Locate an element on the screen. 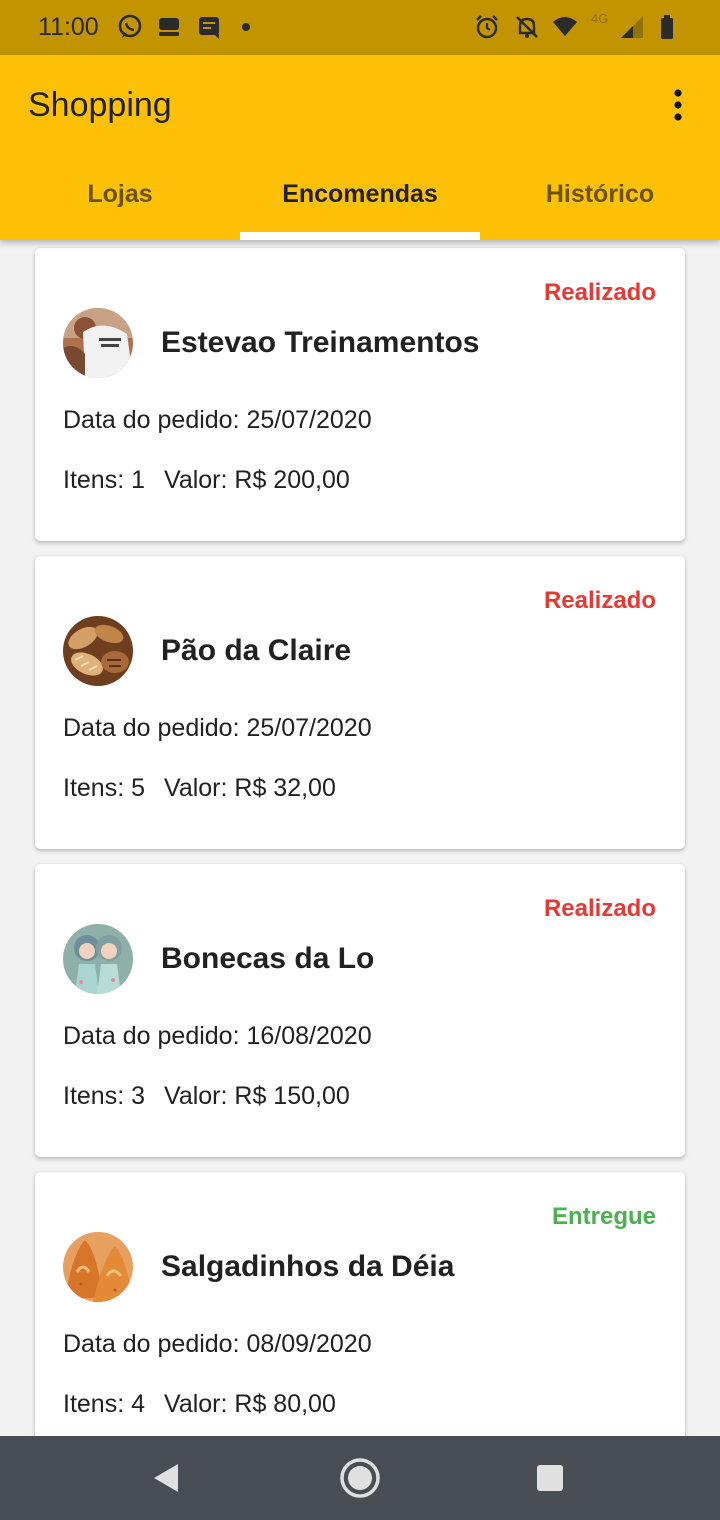  recents-icon is located at coordinates (550, 1478).